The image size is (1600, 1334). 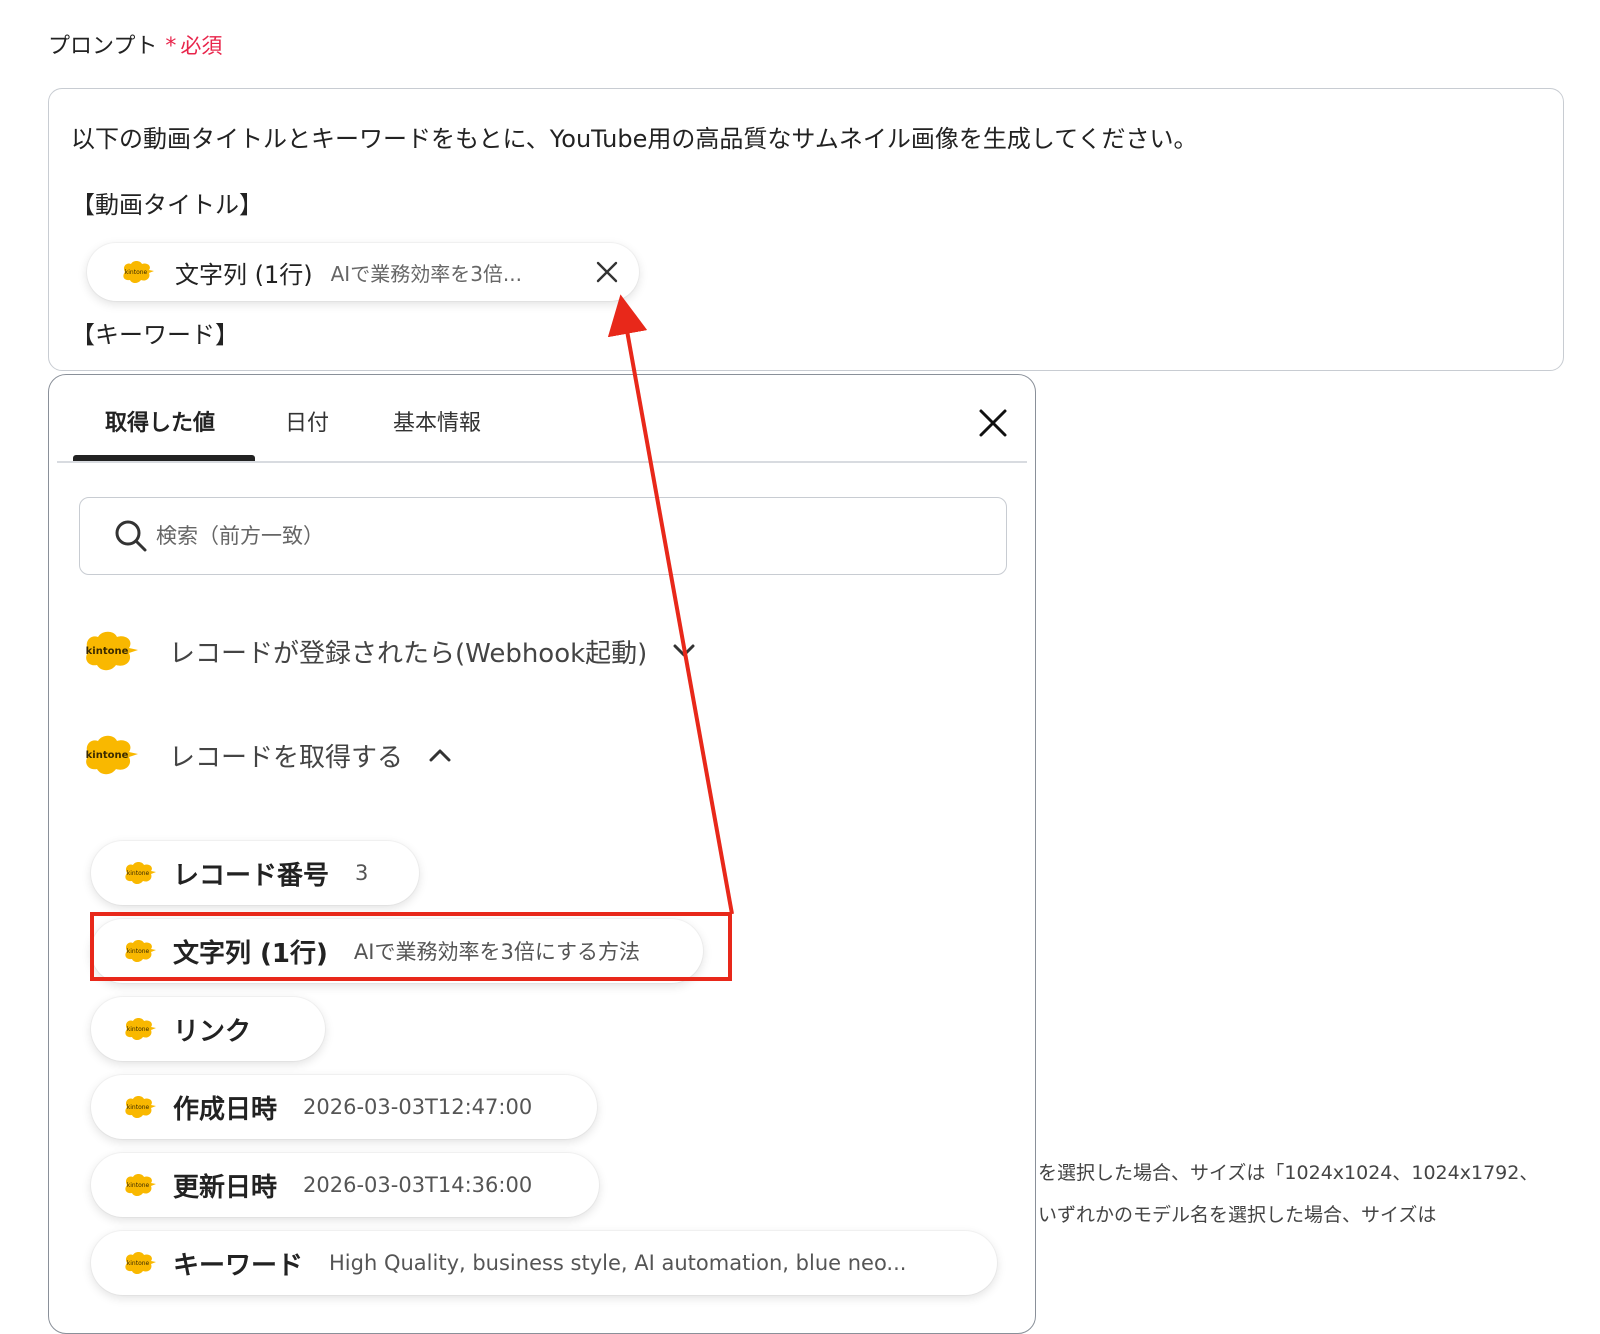 I want to click on close-picker-icon, so click(x=993, y=423).